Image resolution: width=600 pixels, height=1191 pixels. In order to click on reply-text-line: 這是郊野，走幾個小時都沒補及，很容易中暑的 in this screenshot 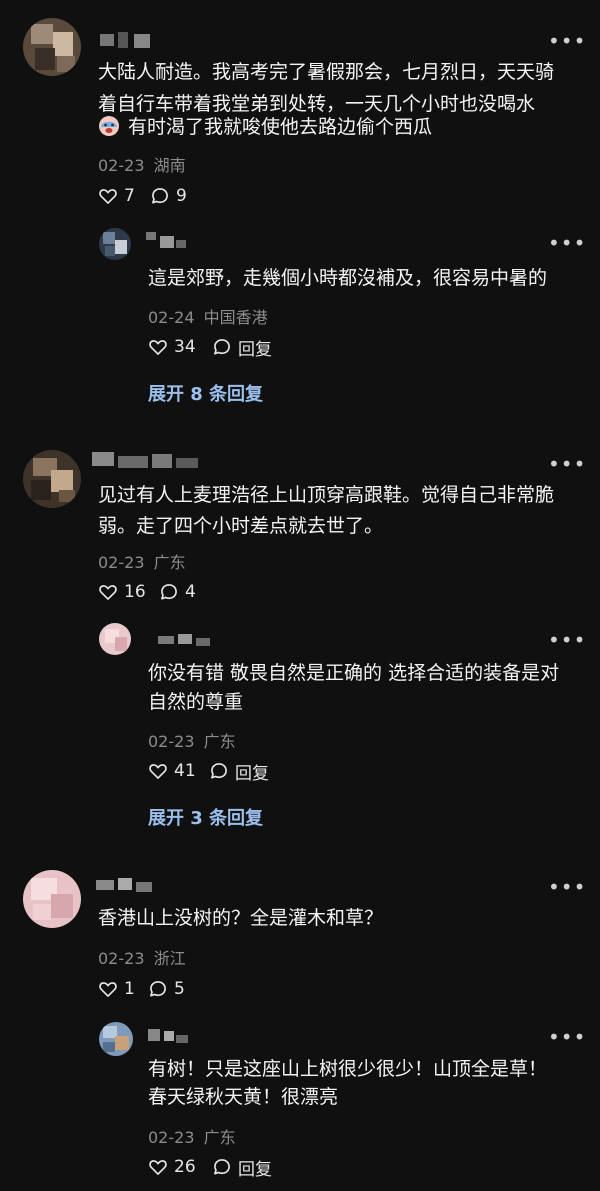, I will do `click(348, 278)`.